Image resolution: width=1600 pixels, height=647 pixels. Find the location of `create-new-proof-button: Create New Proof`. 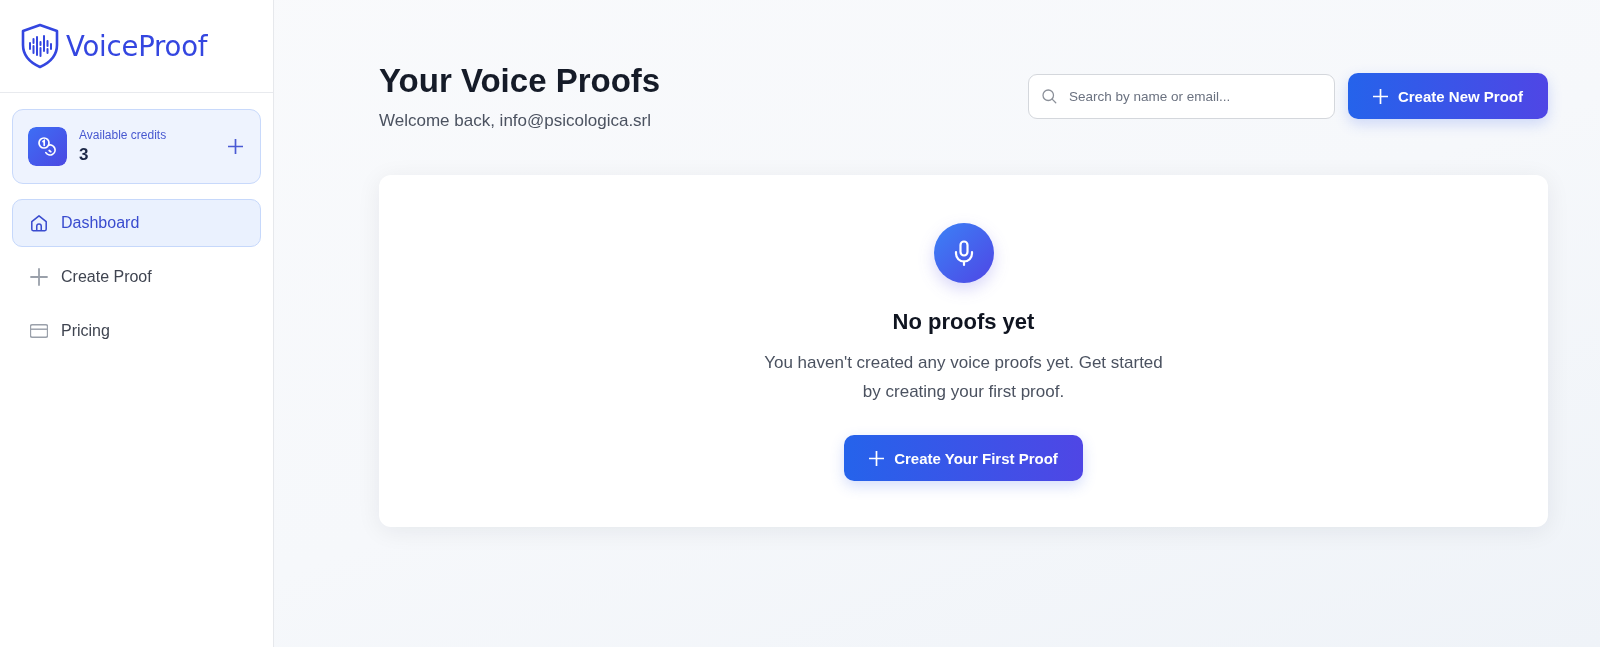

create-new-proof-button: Create New Proof is located at coordinates (1447, 96).